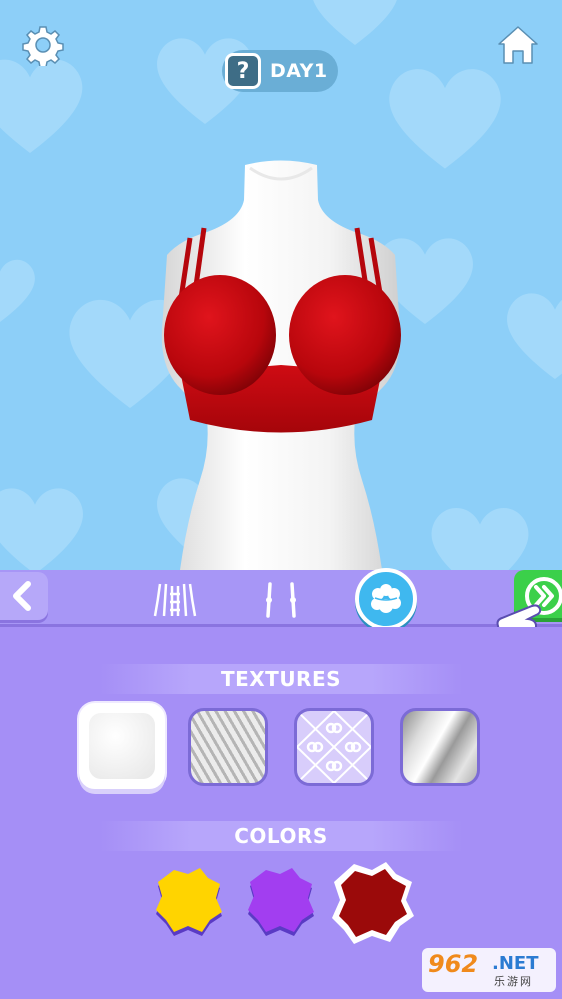  I want to click on color-swatch-yellow, so click(190, 904).